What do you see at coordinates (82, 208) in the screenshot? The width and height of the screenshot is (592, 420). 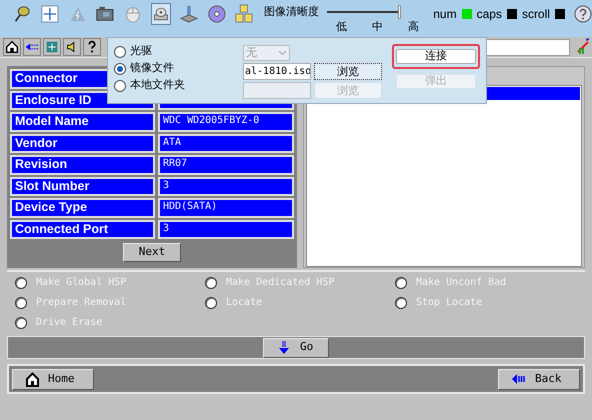 I see `property-label: Device Type` at bounding box center [82, 208].